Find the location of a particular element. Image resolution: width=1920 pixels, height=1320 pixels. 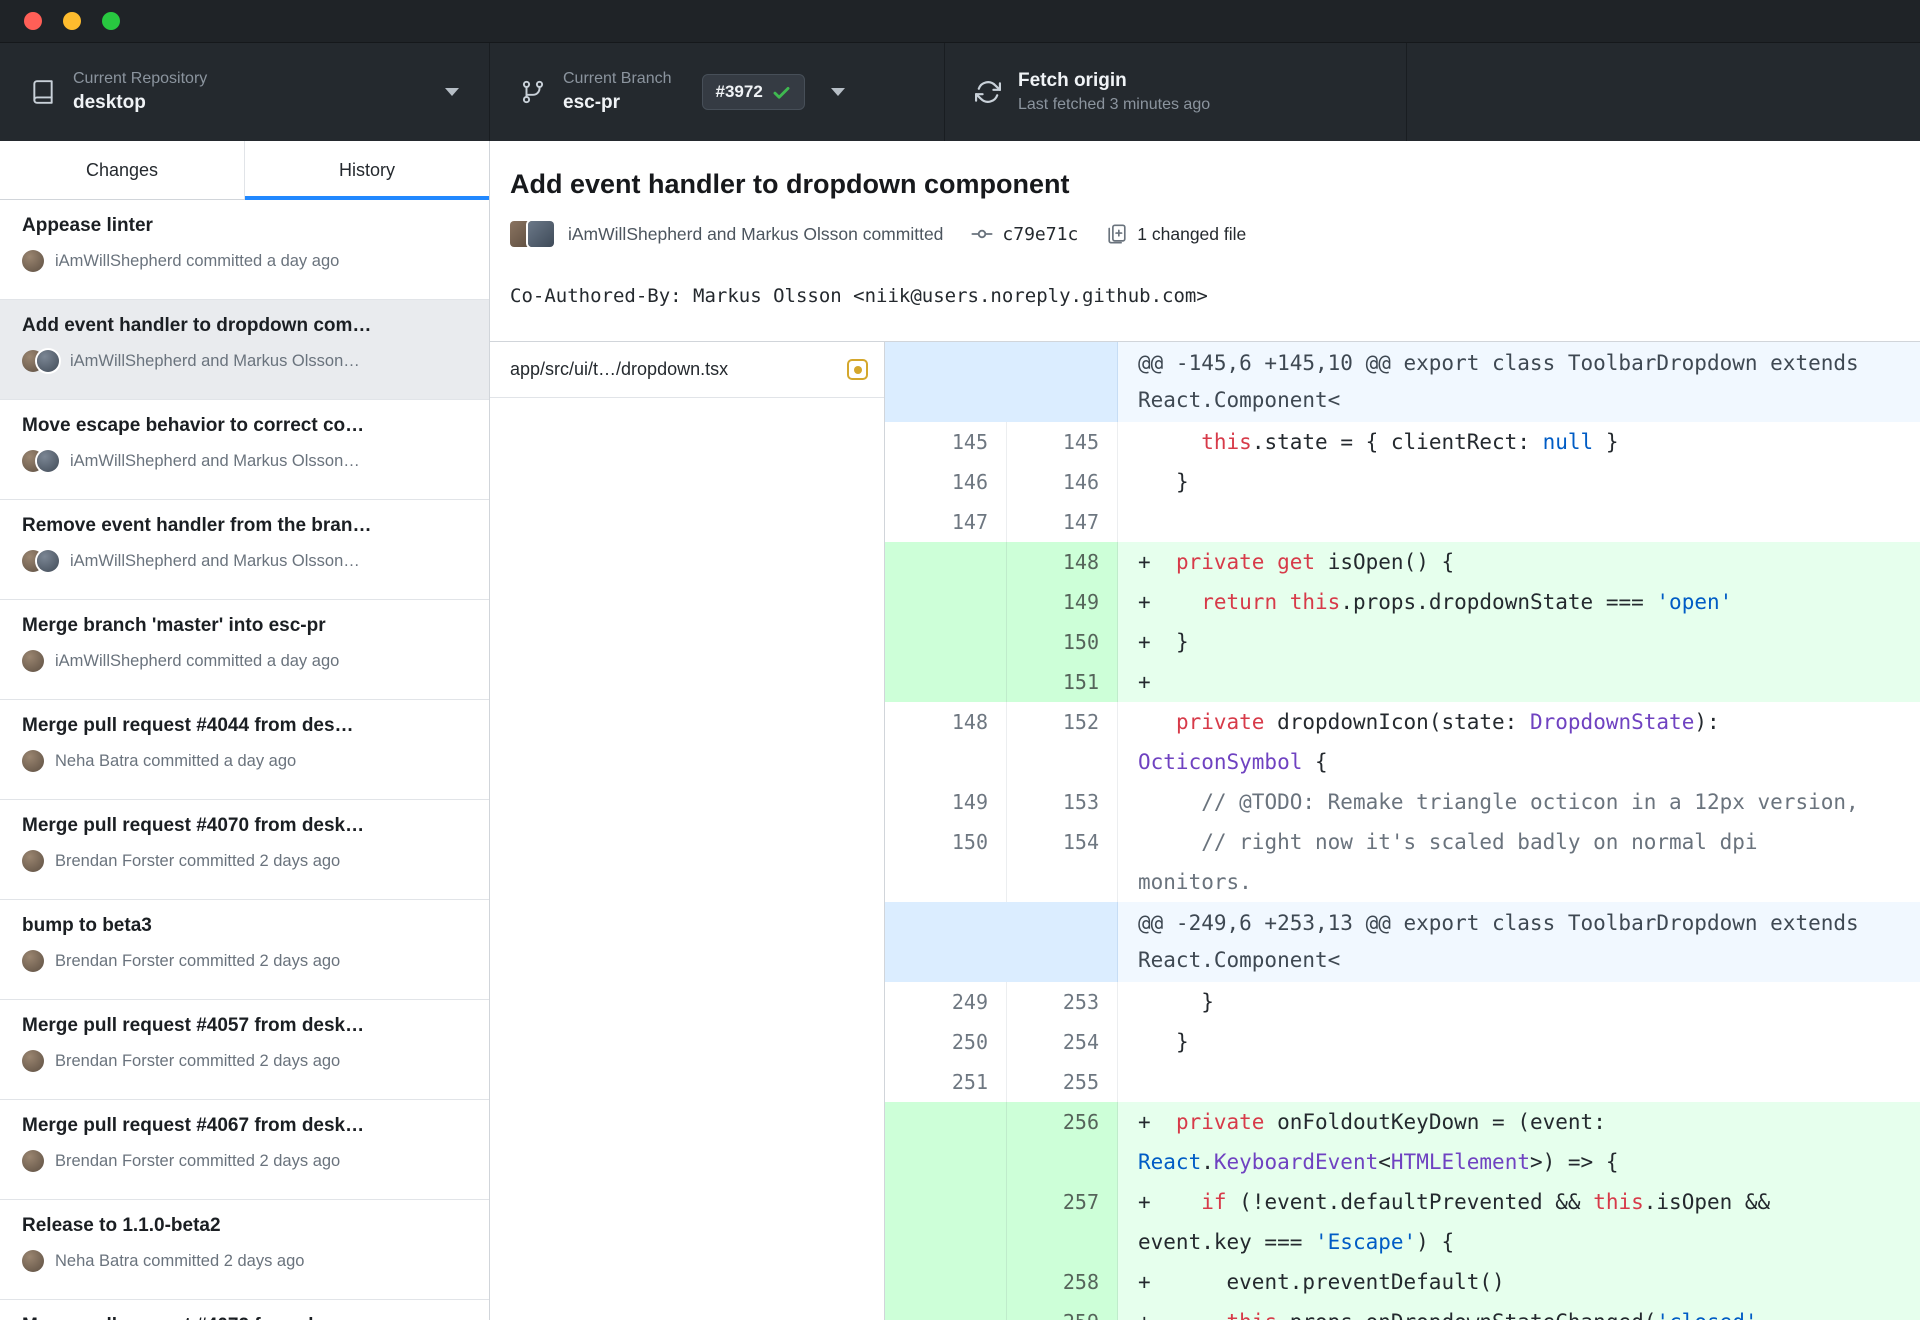

changed-files-count: 1 changed file is located at coordinates (1192, 233).